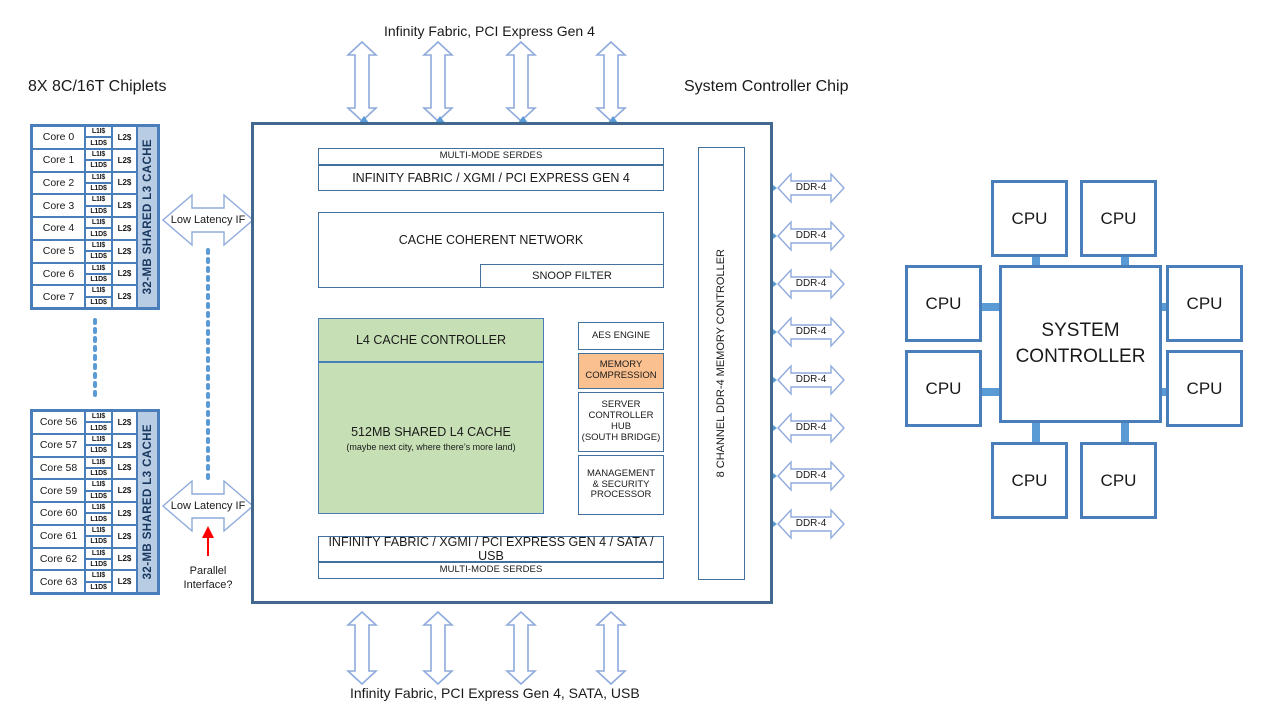 The width and height of the screenshot is (1280, 720). What do you see at coordinates (58, 205) in the screenshot?
I see `core-label: Core 3` at bounding box center [58, 205].